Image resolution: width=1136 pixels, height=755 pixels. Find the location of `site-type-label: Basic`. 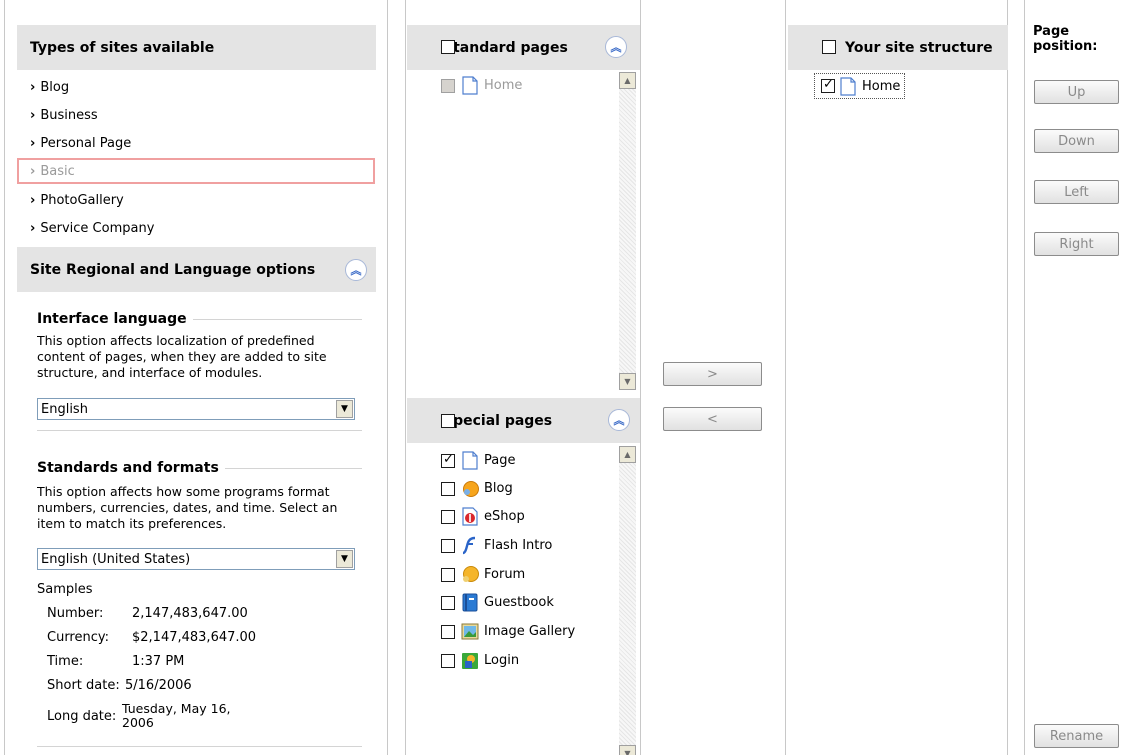

site-type-label: Basic is located at coordinates (57, 171).